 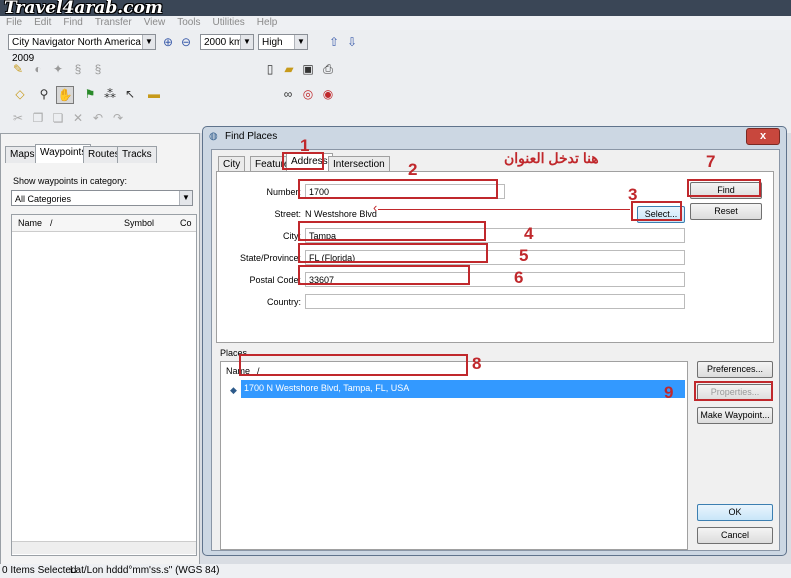 I want to click on print-icon: ⎙, so click(x=328, y=69).